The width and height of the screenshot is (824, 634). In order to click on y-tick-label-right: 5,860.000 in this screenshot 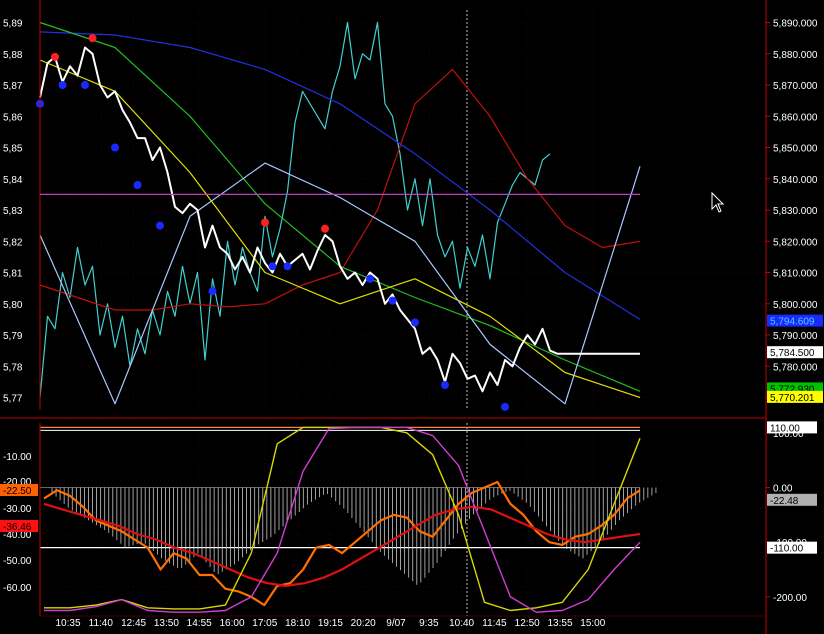, I will do `click(795, 117)`.